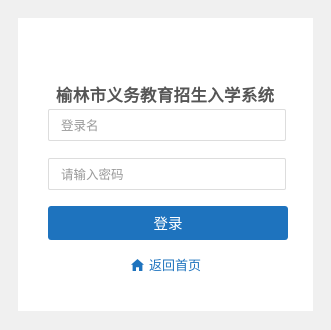  Describe the element at coordinates (165, 95) in the screenshot. I see `page-title: 榆林市义务教育招生入学系统` at that location.